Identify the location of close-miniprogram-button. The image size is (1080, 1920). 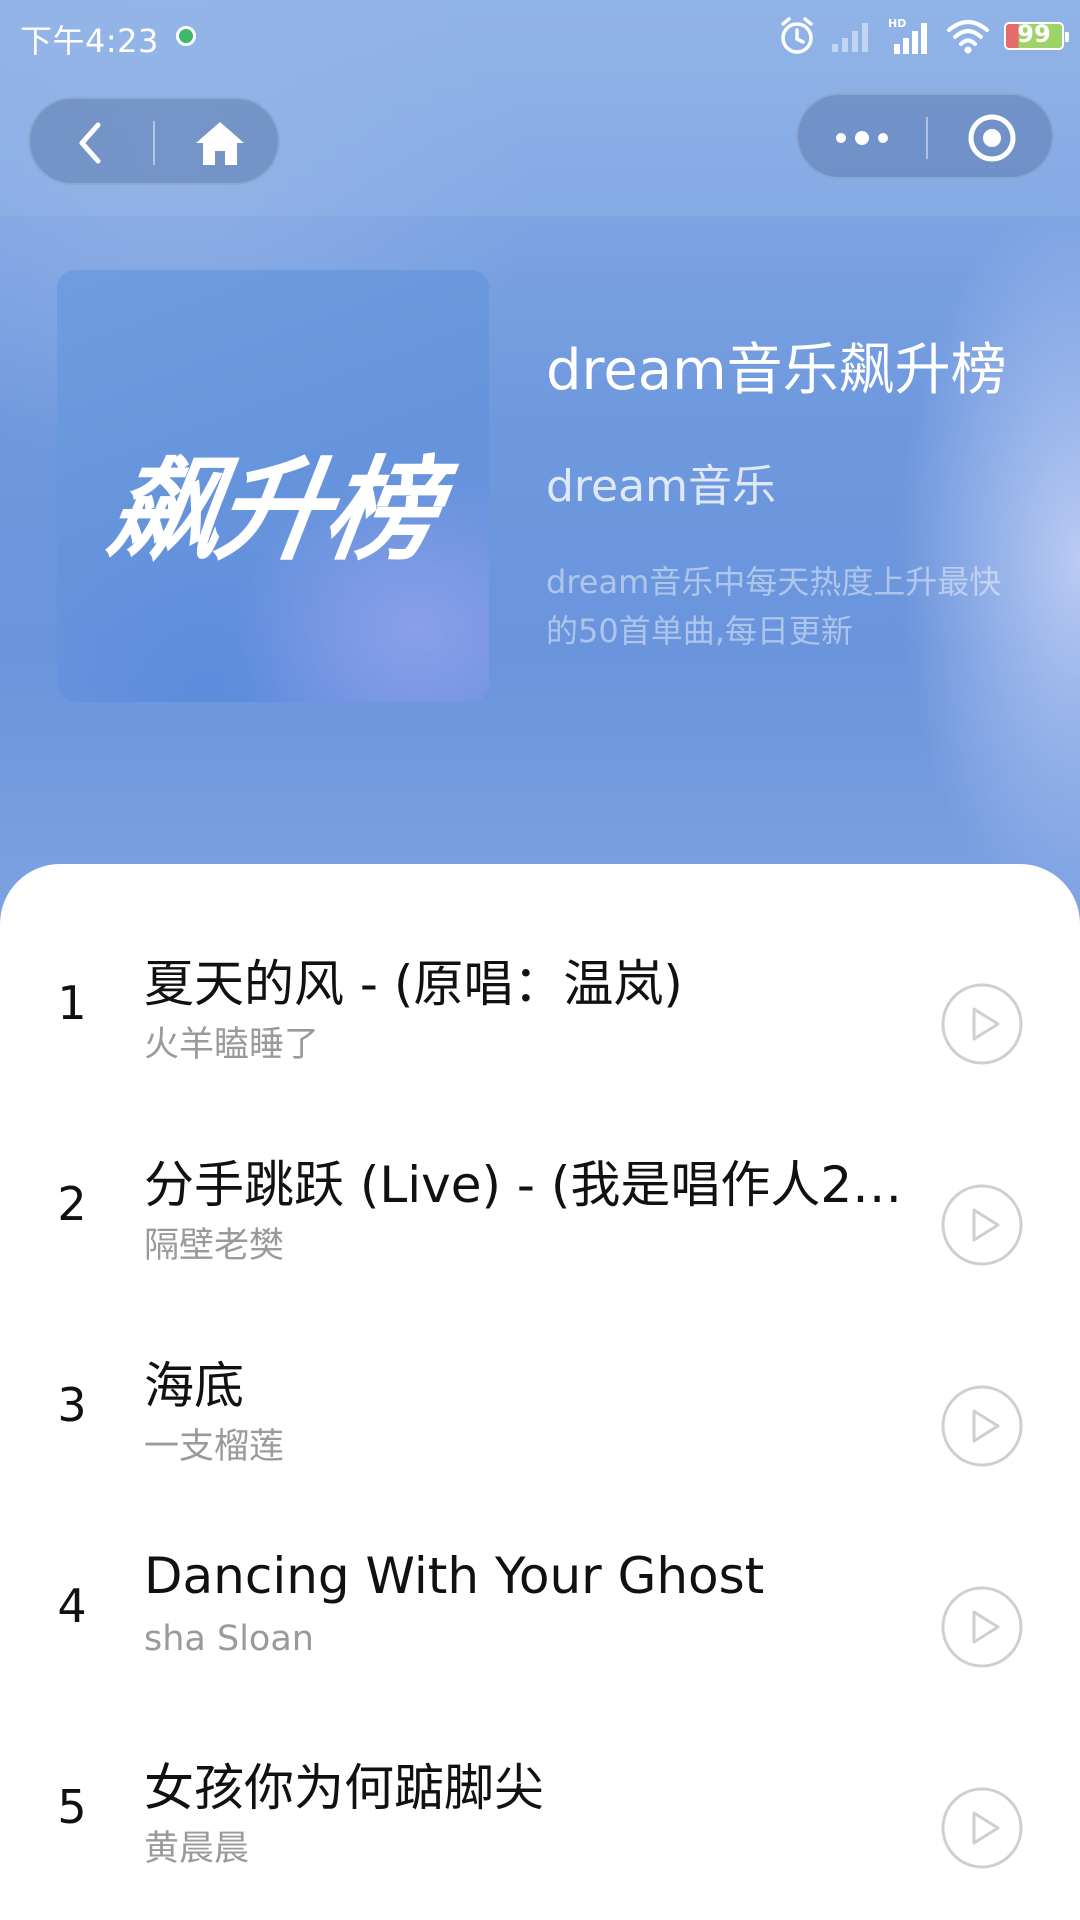
(992, 138).